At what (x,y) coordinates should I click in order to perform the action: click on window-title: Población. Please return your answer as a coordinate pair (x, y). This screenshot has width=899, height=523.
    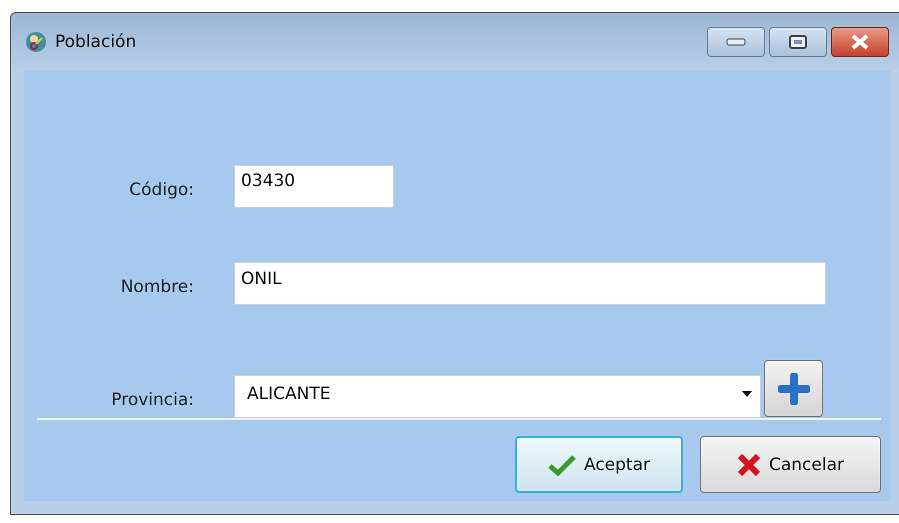
    Looking at the image, I should click on (96, 42).